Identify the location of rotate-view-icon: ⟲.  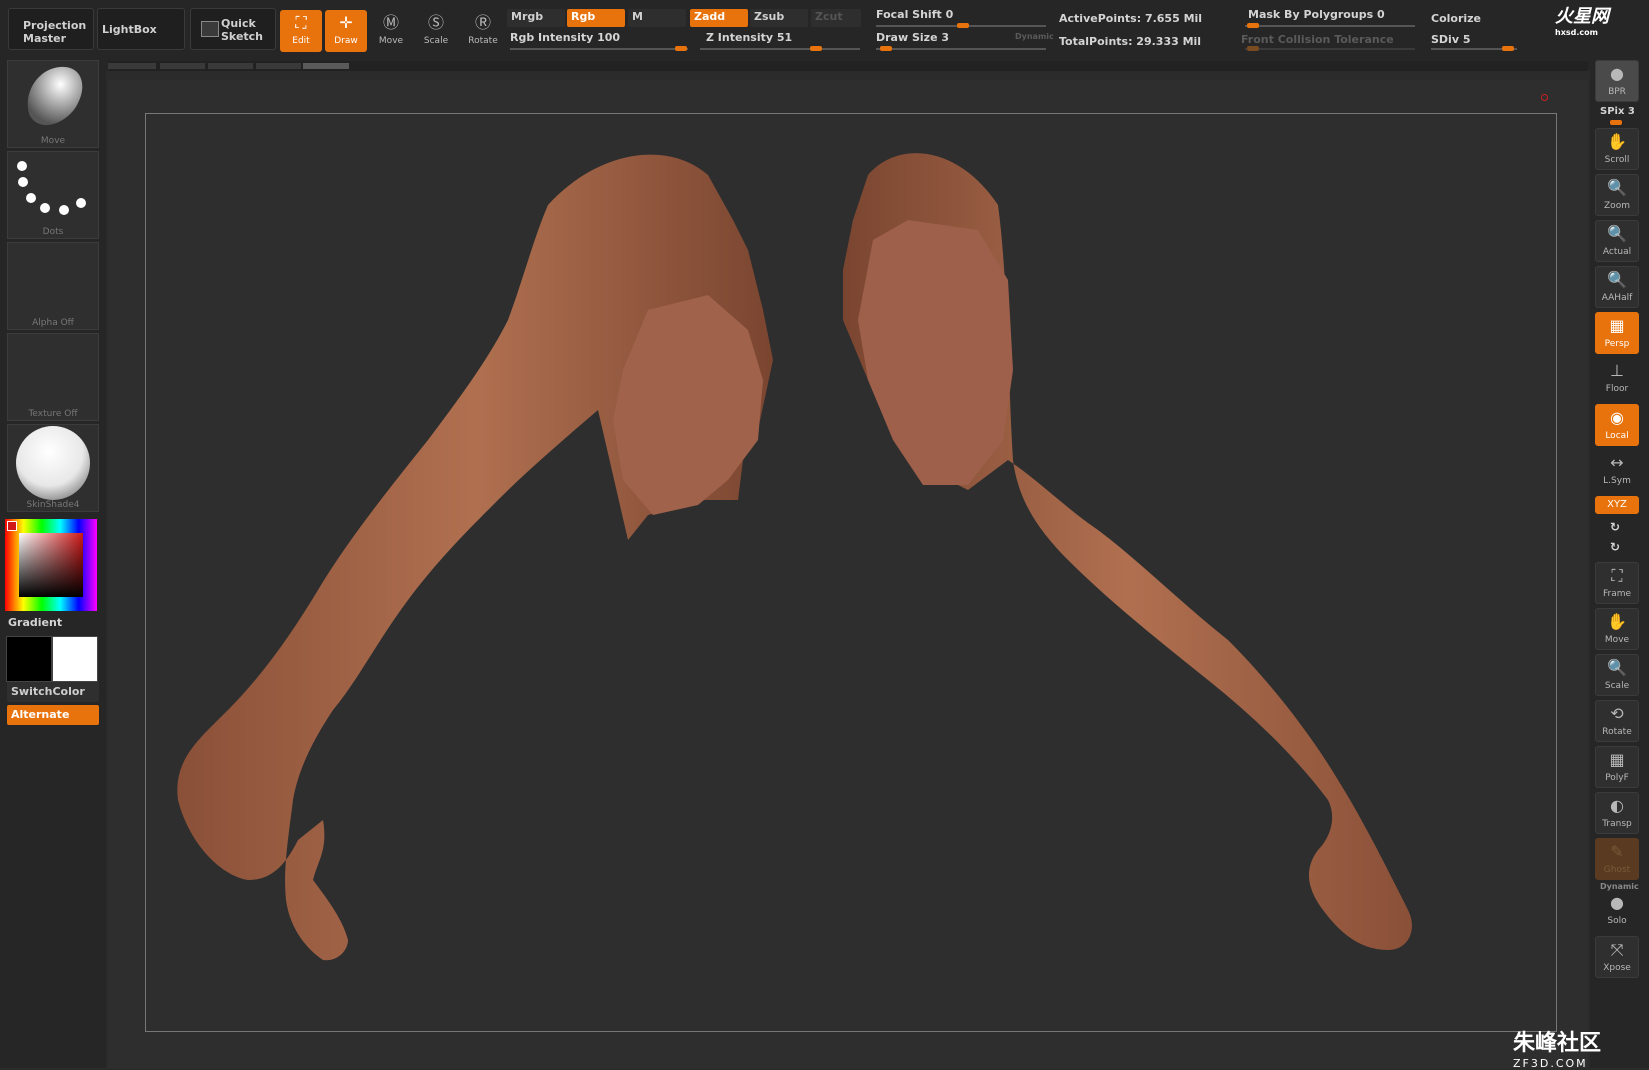
(1617, 713).